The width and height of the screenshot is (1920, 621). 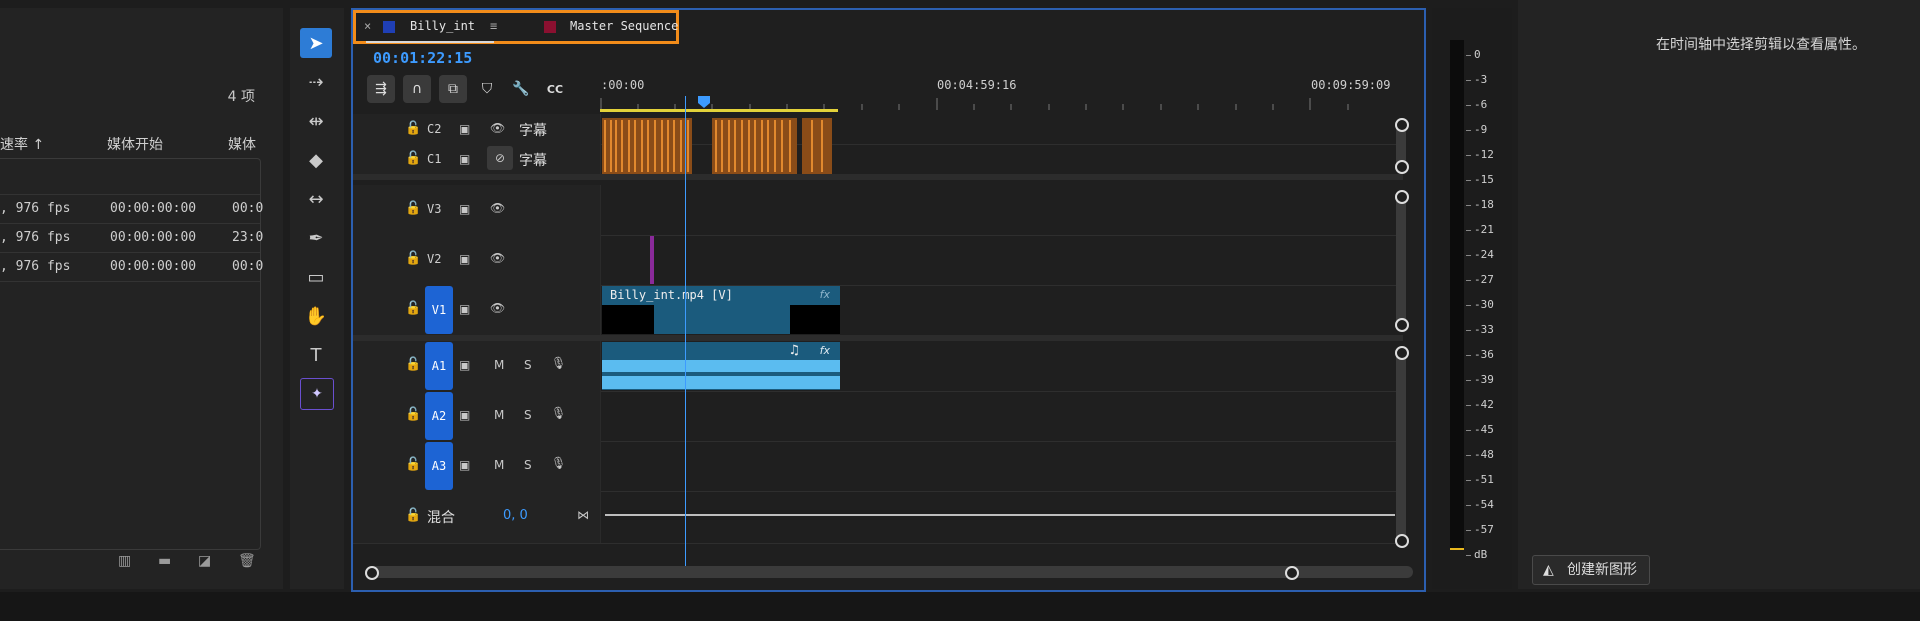 I want to click on track-mix: 🔓 混合 0, 0 ⋈, so click(x=878, y=517).